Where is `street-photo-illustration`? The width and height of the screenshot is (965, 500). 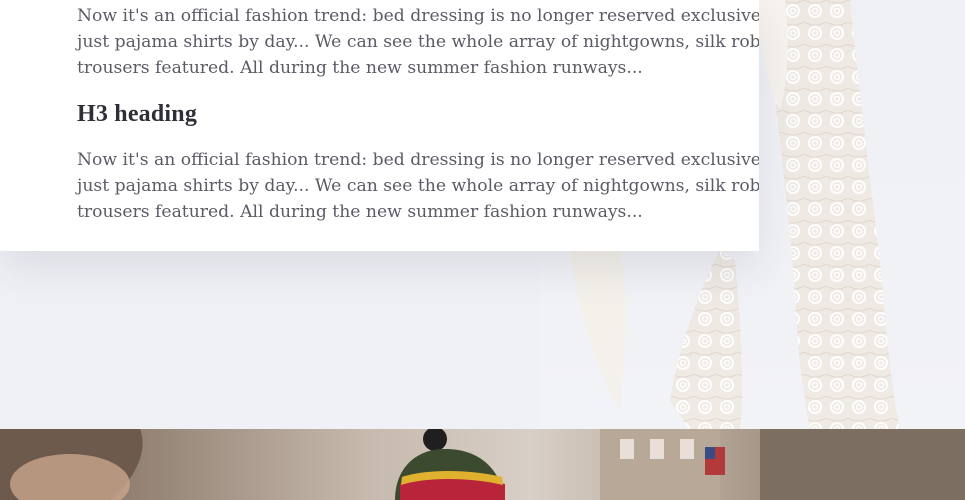
street-photo-illustration is located at coordinates (482, 464).